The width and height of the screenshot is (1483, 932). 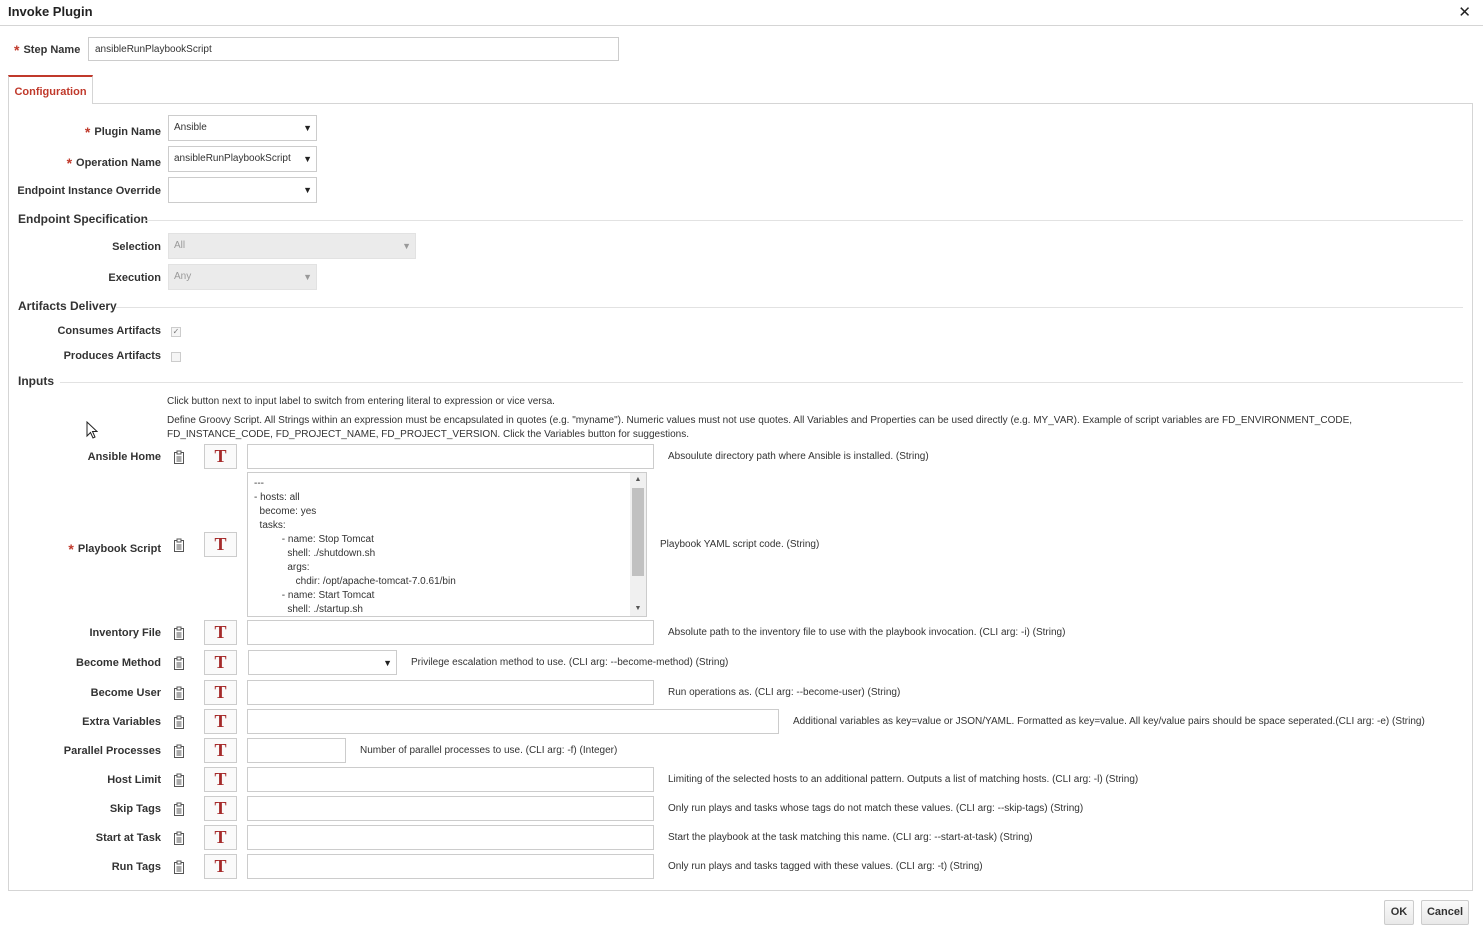 I want to click on cancel-button: Cancel, so click(x=1445, y=912).